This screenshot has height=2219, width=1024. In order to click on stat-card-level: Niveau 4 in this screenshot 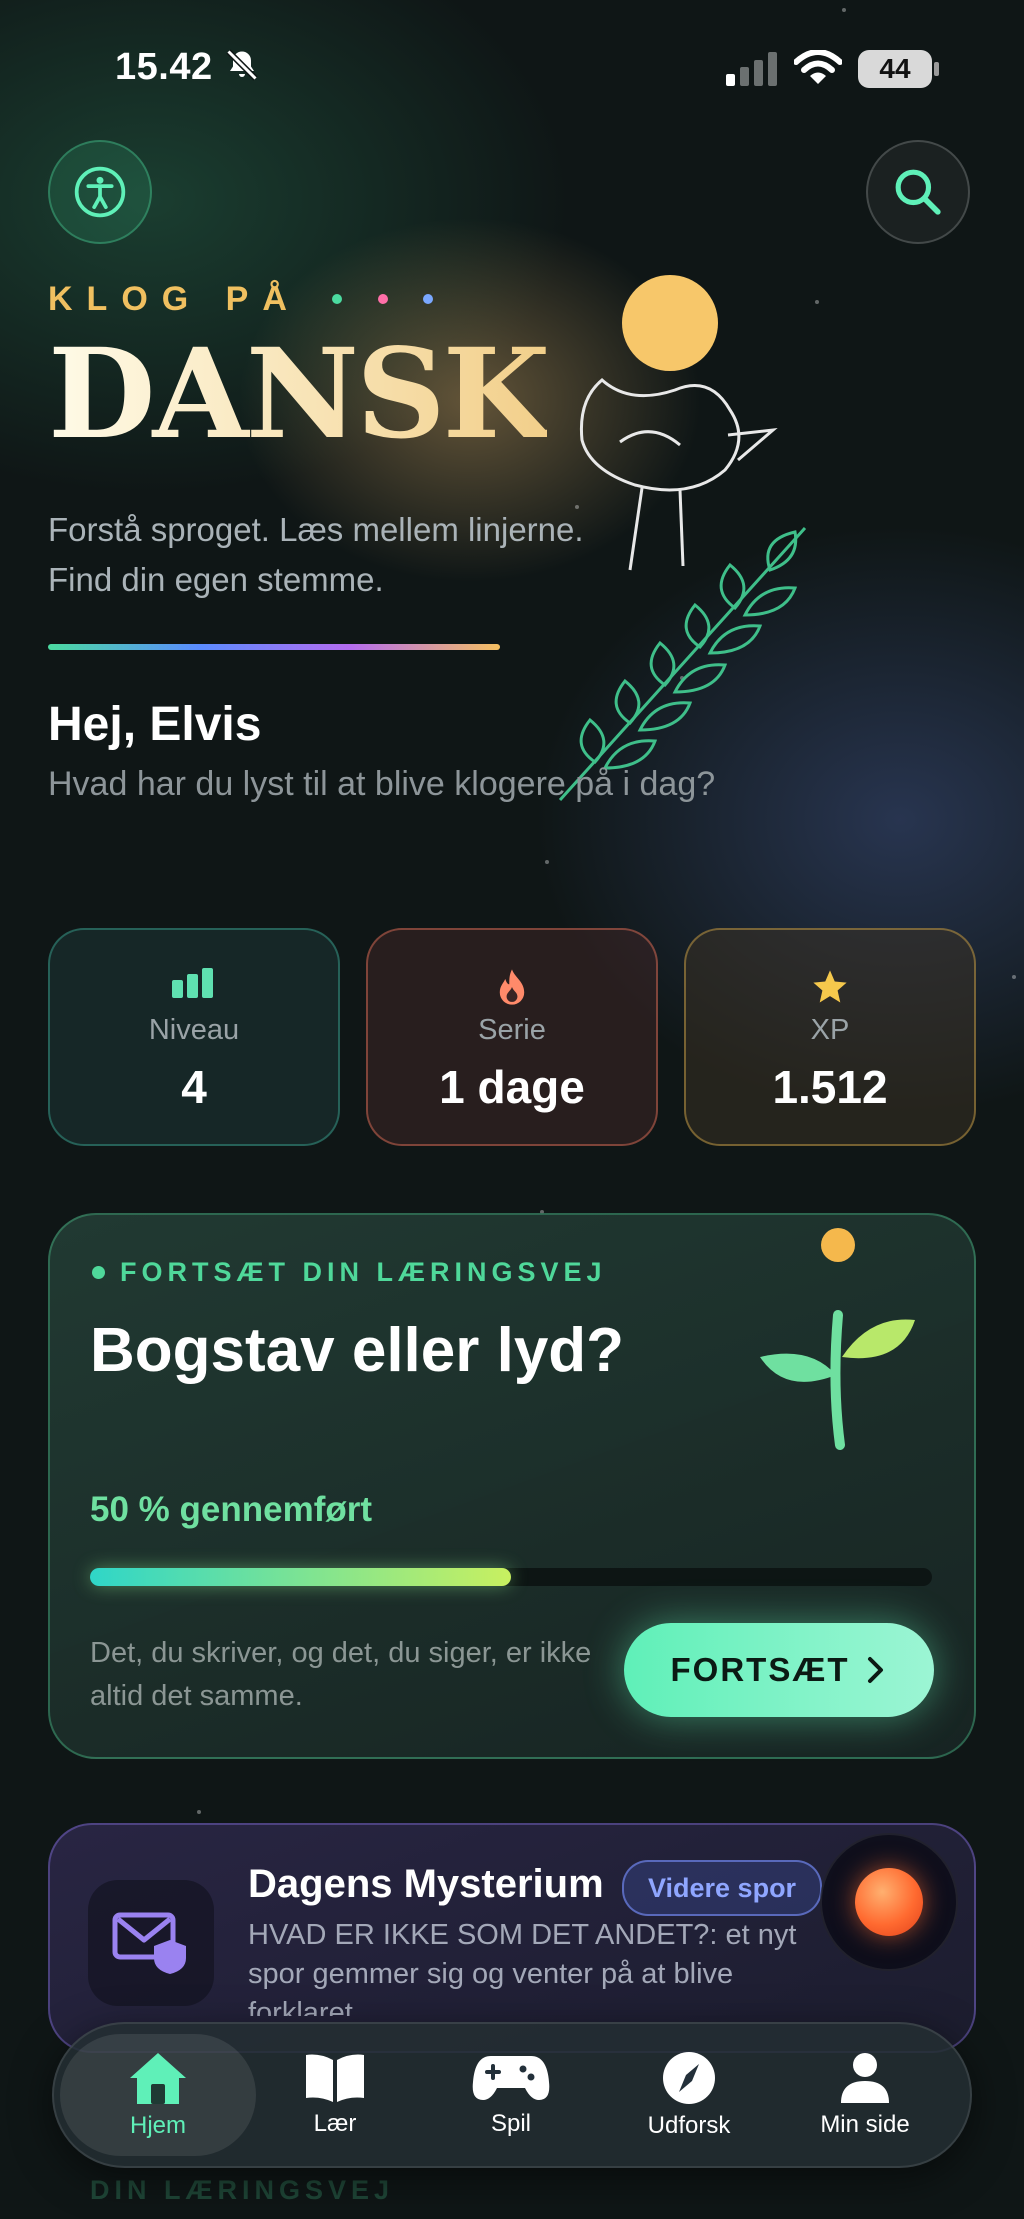, I will do `click(194, 1037)`.